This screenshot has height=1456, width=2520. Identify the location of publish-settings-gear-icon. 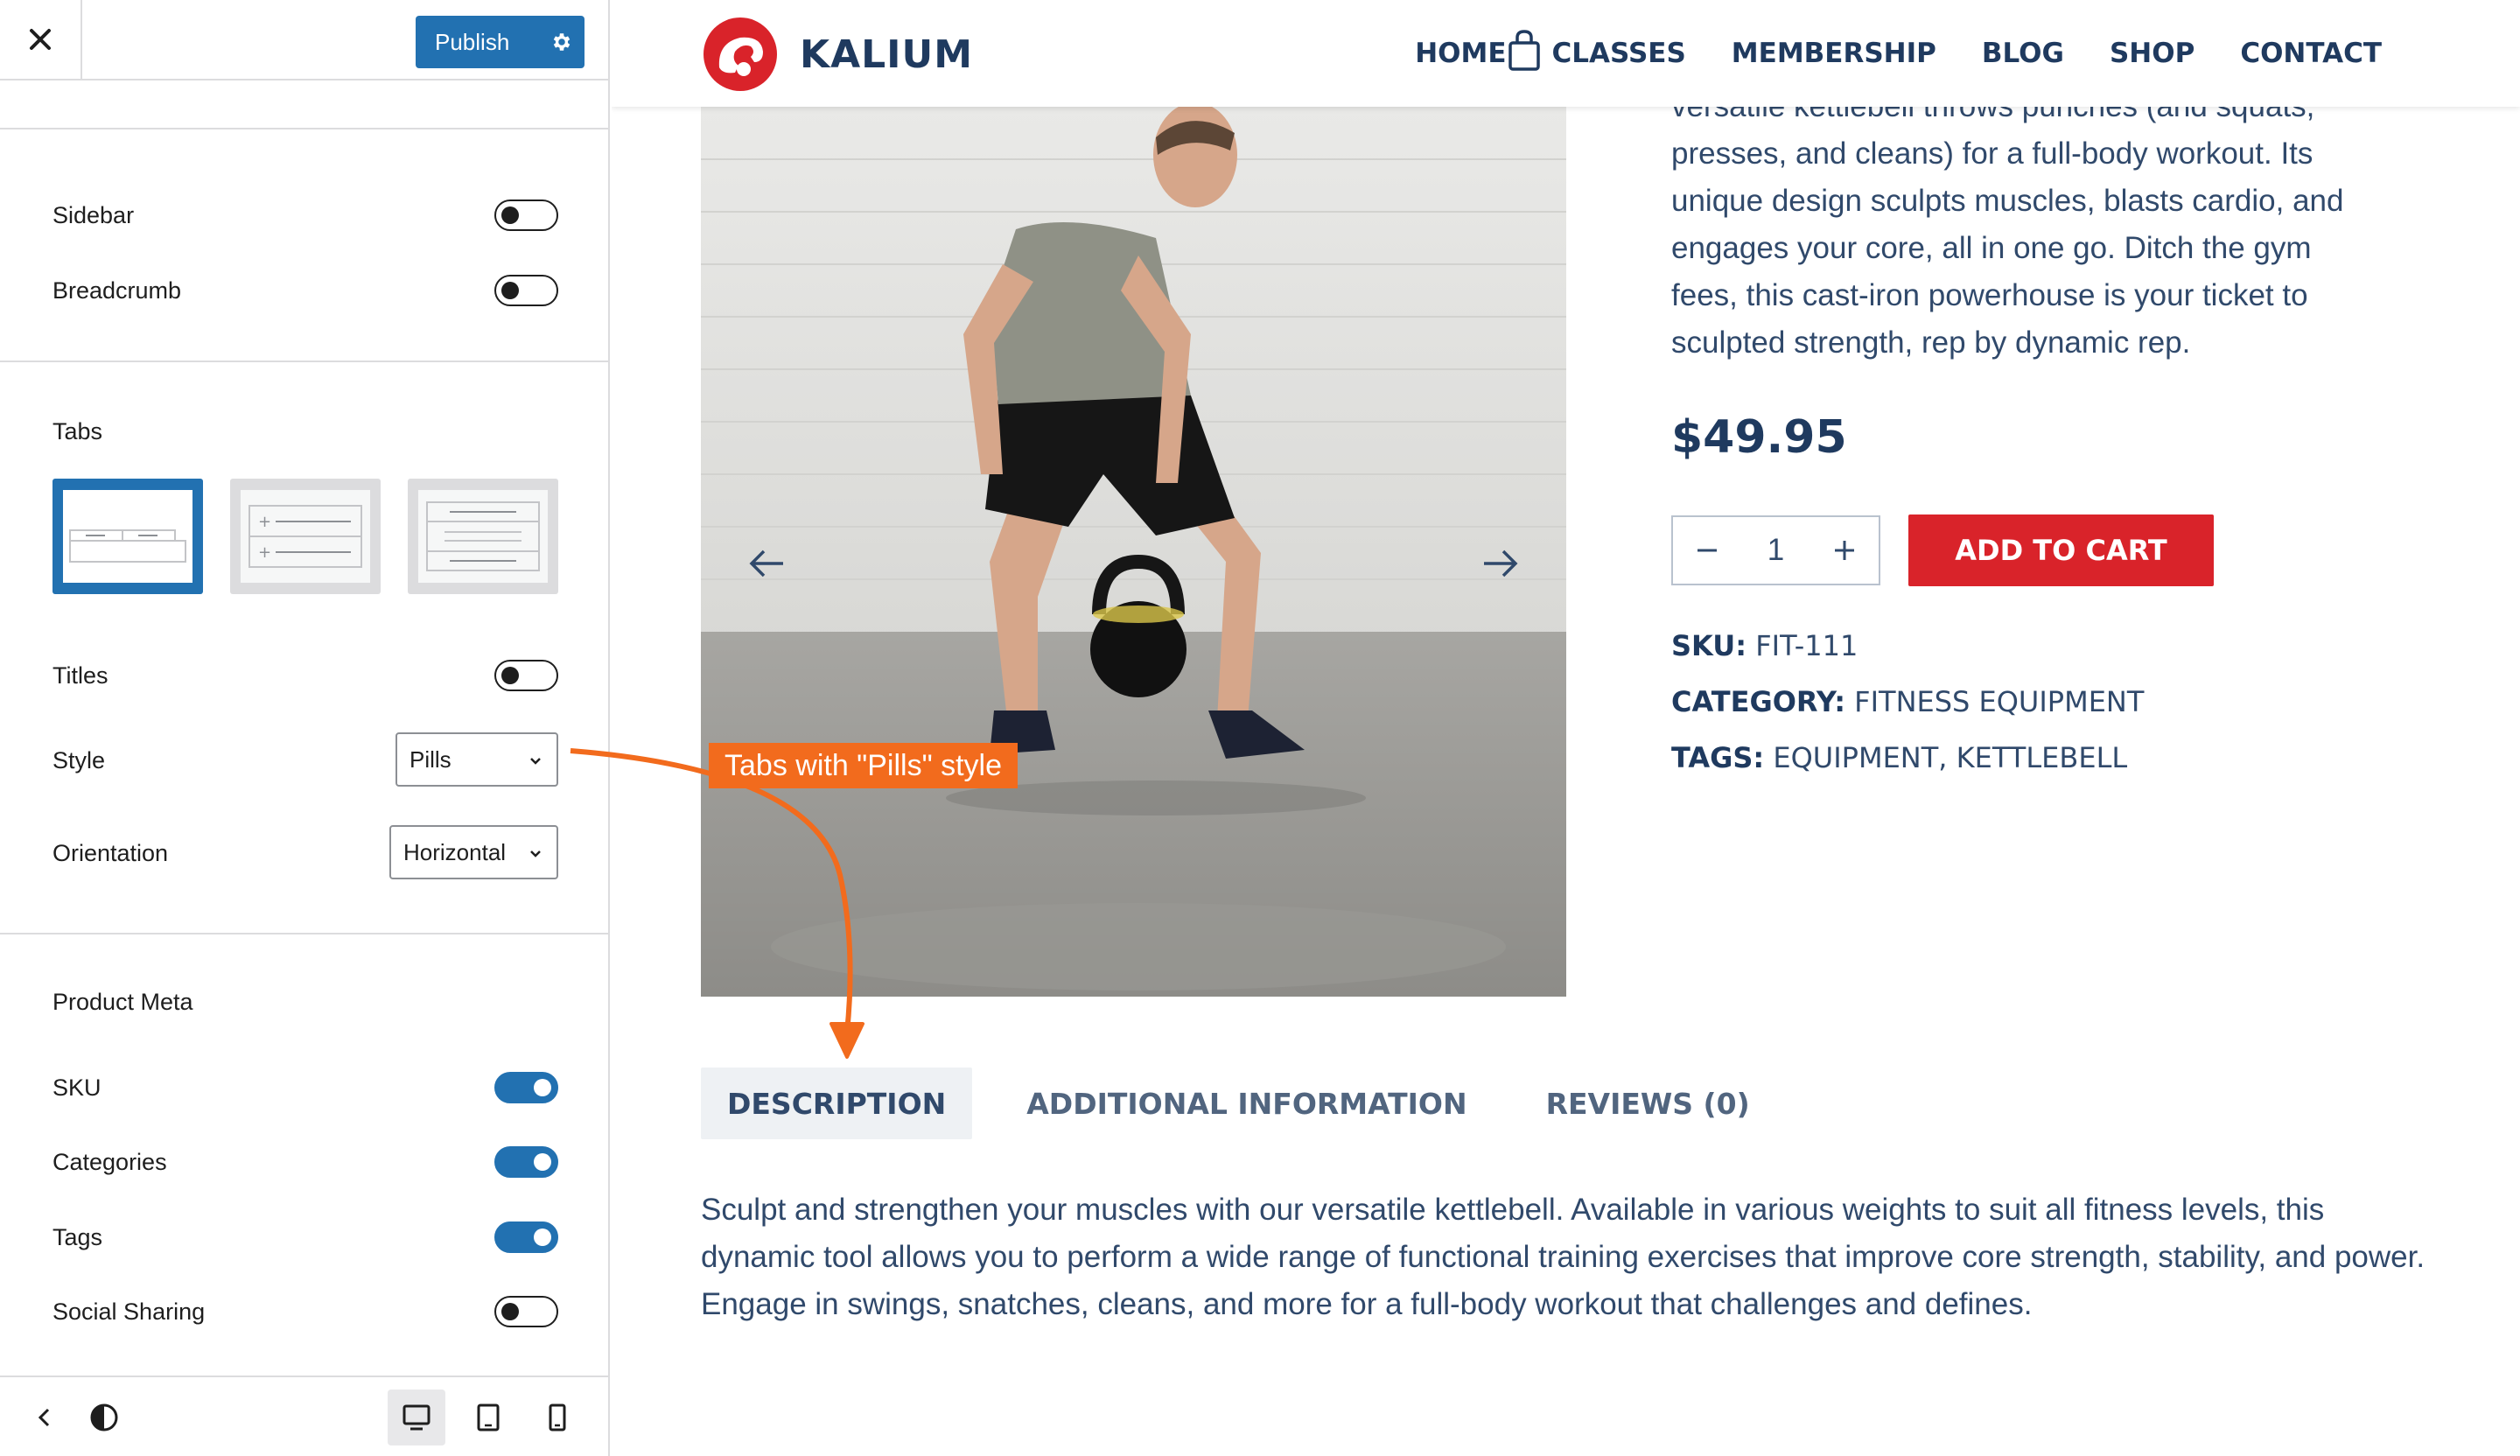
(561, 42).